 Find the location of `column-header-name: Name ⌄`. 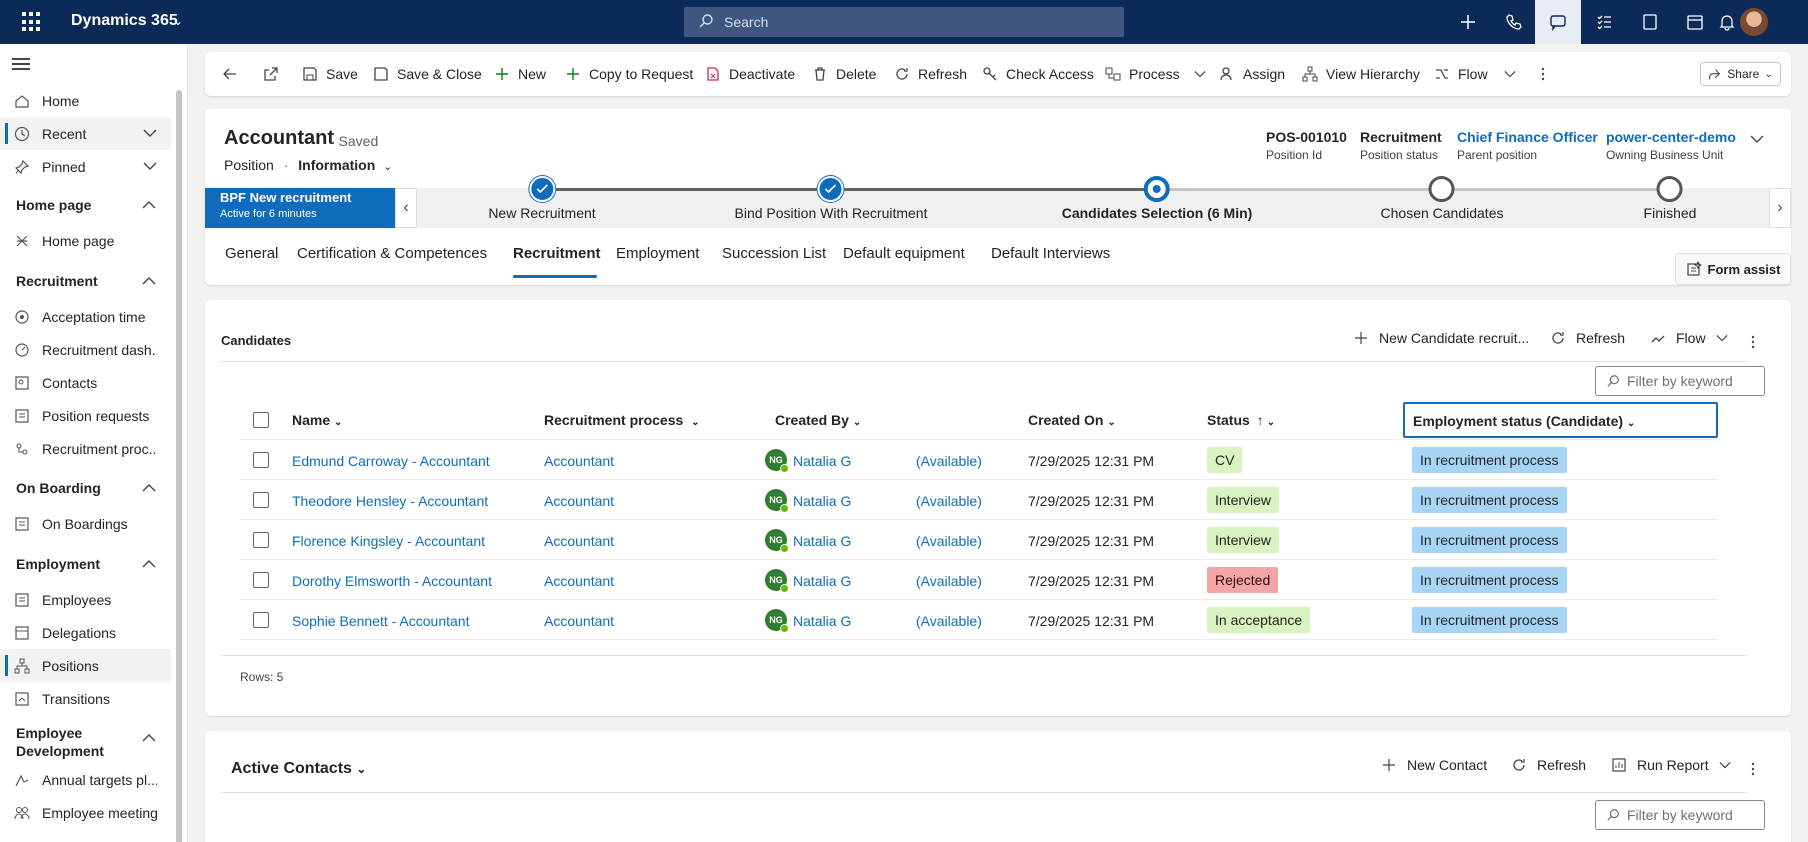

column-header-name: Name ⌄ is located at coordinates (317, 420).